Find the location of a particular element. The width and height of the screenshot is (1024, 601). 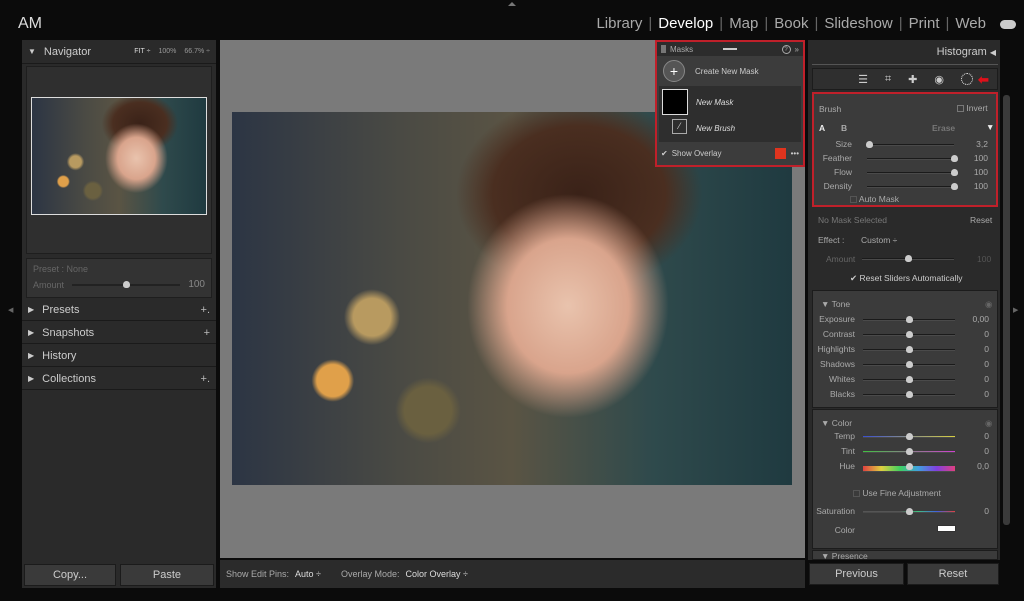

color-header: ▼ Color is located at coordinates (836, 423).